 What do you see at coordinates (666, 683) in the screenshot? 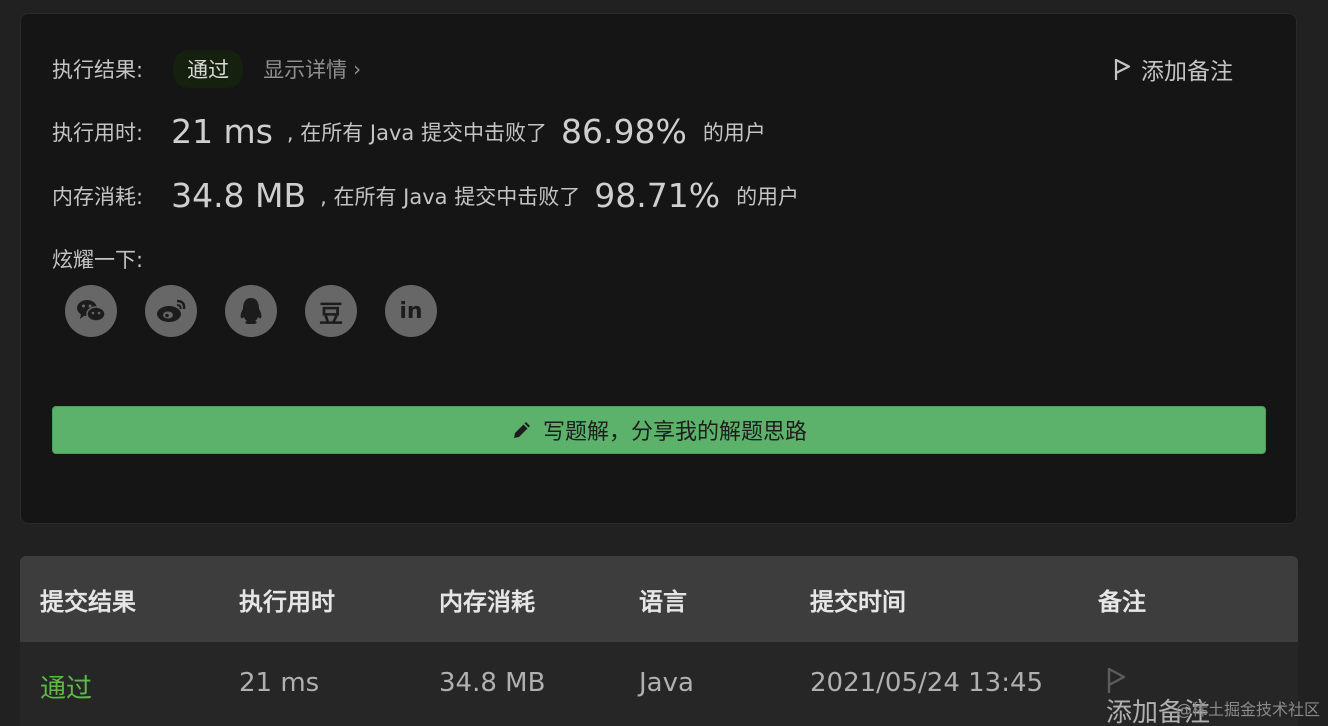
I see `row-language: Java` at bounding box center [666, 683].